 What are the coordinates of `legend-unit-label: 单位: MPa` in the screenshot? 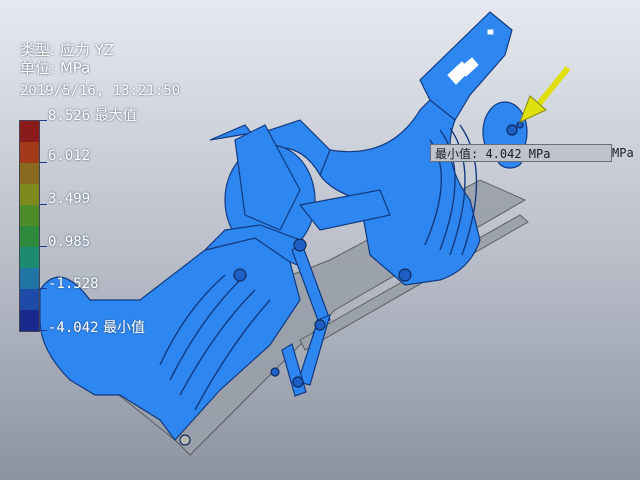 It's located at (55, 68).